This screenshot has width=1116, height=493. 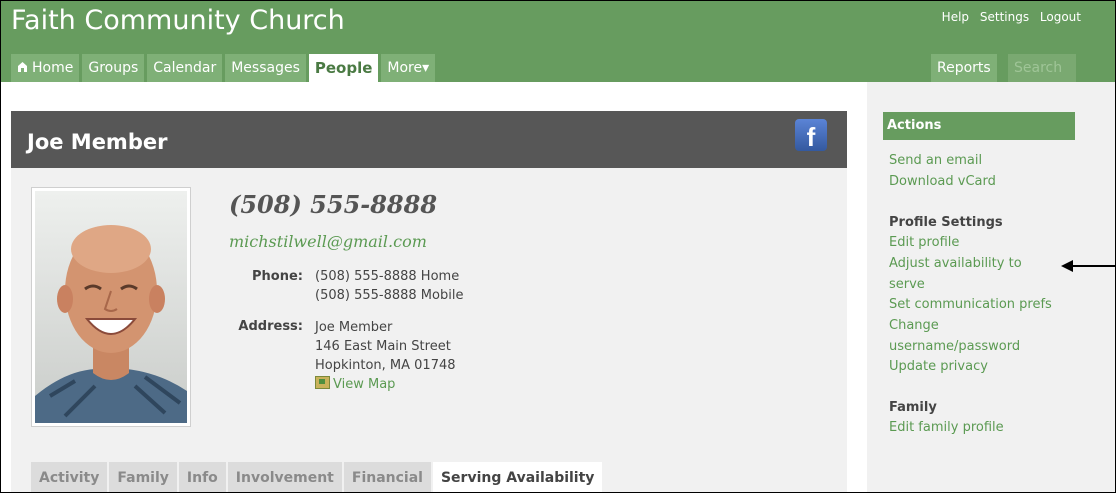 I want to click on profile-photo, so click(x=111, y=307).